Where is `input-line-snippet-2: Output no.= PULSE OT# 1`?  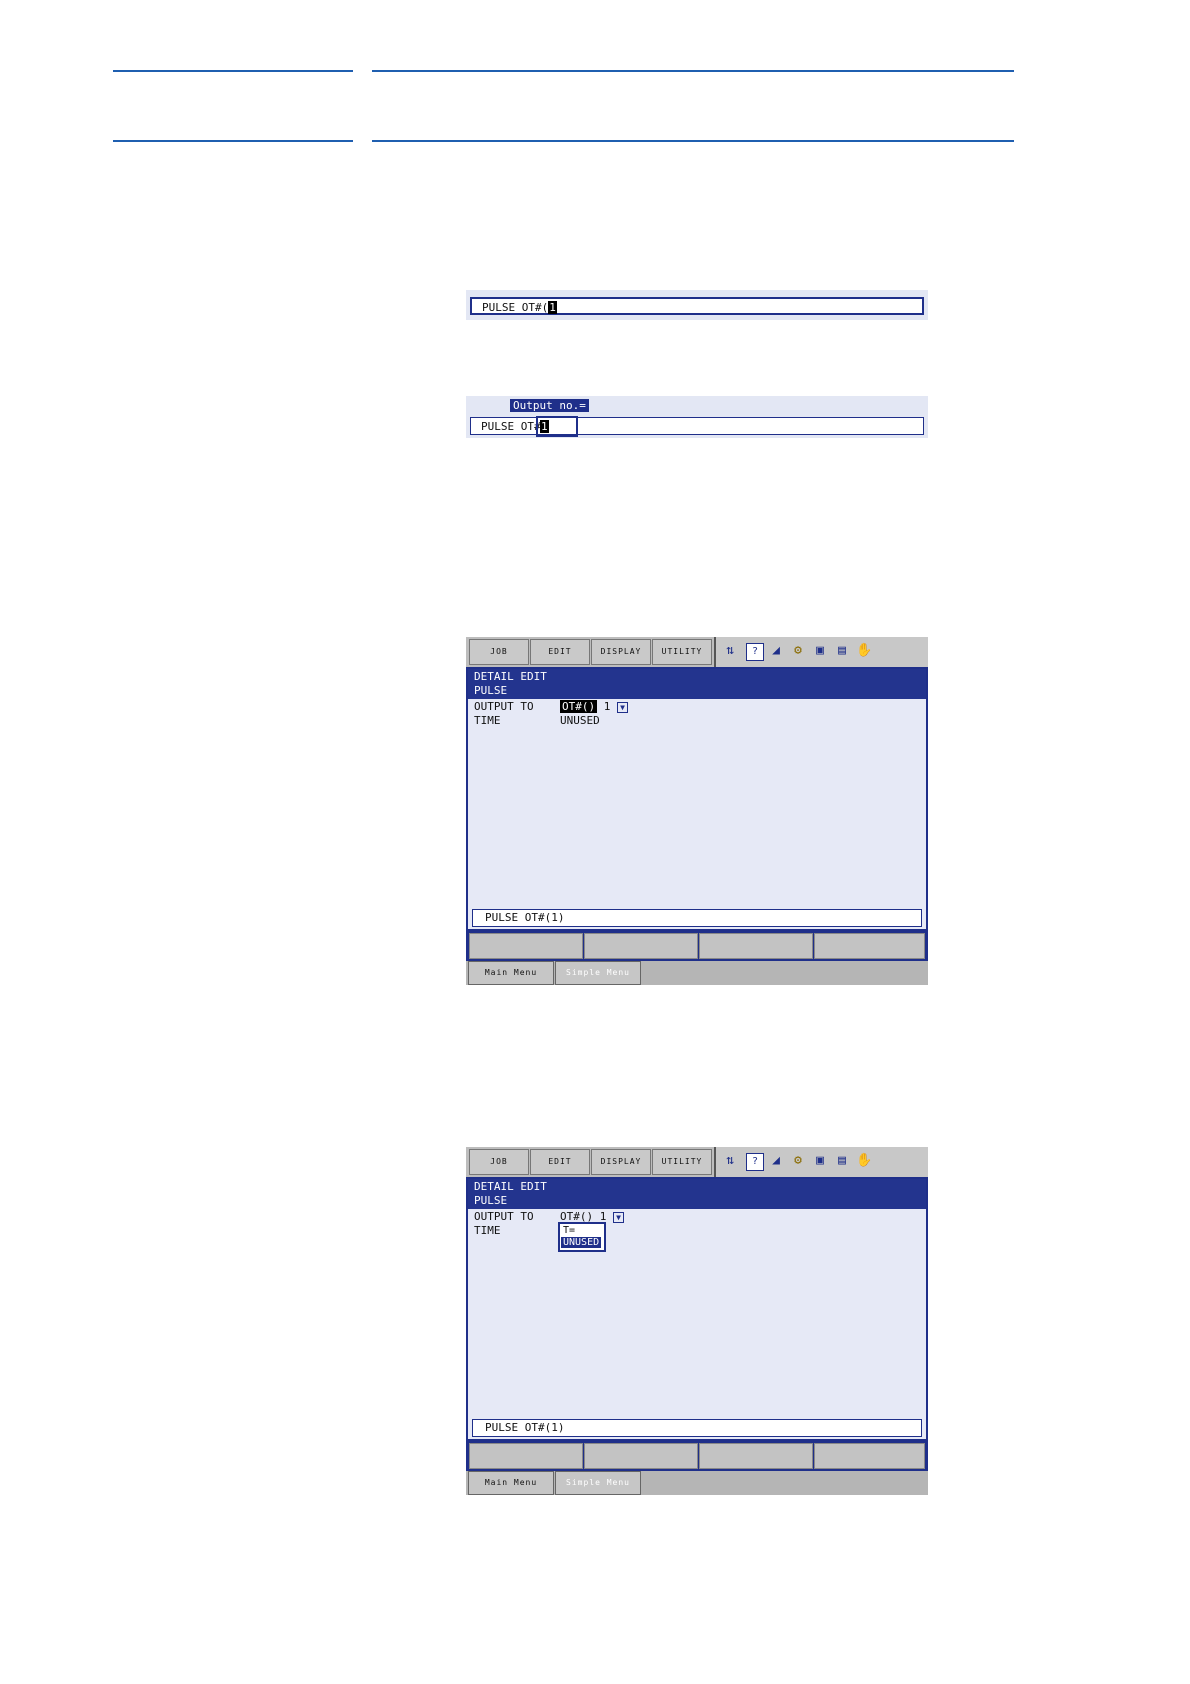
input-line-snippet-2: Output no.= PULSE OT# 1 is located at coordinates (697, 417).